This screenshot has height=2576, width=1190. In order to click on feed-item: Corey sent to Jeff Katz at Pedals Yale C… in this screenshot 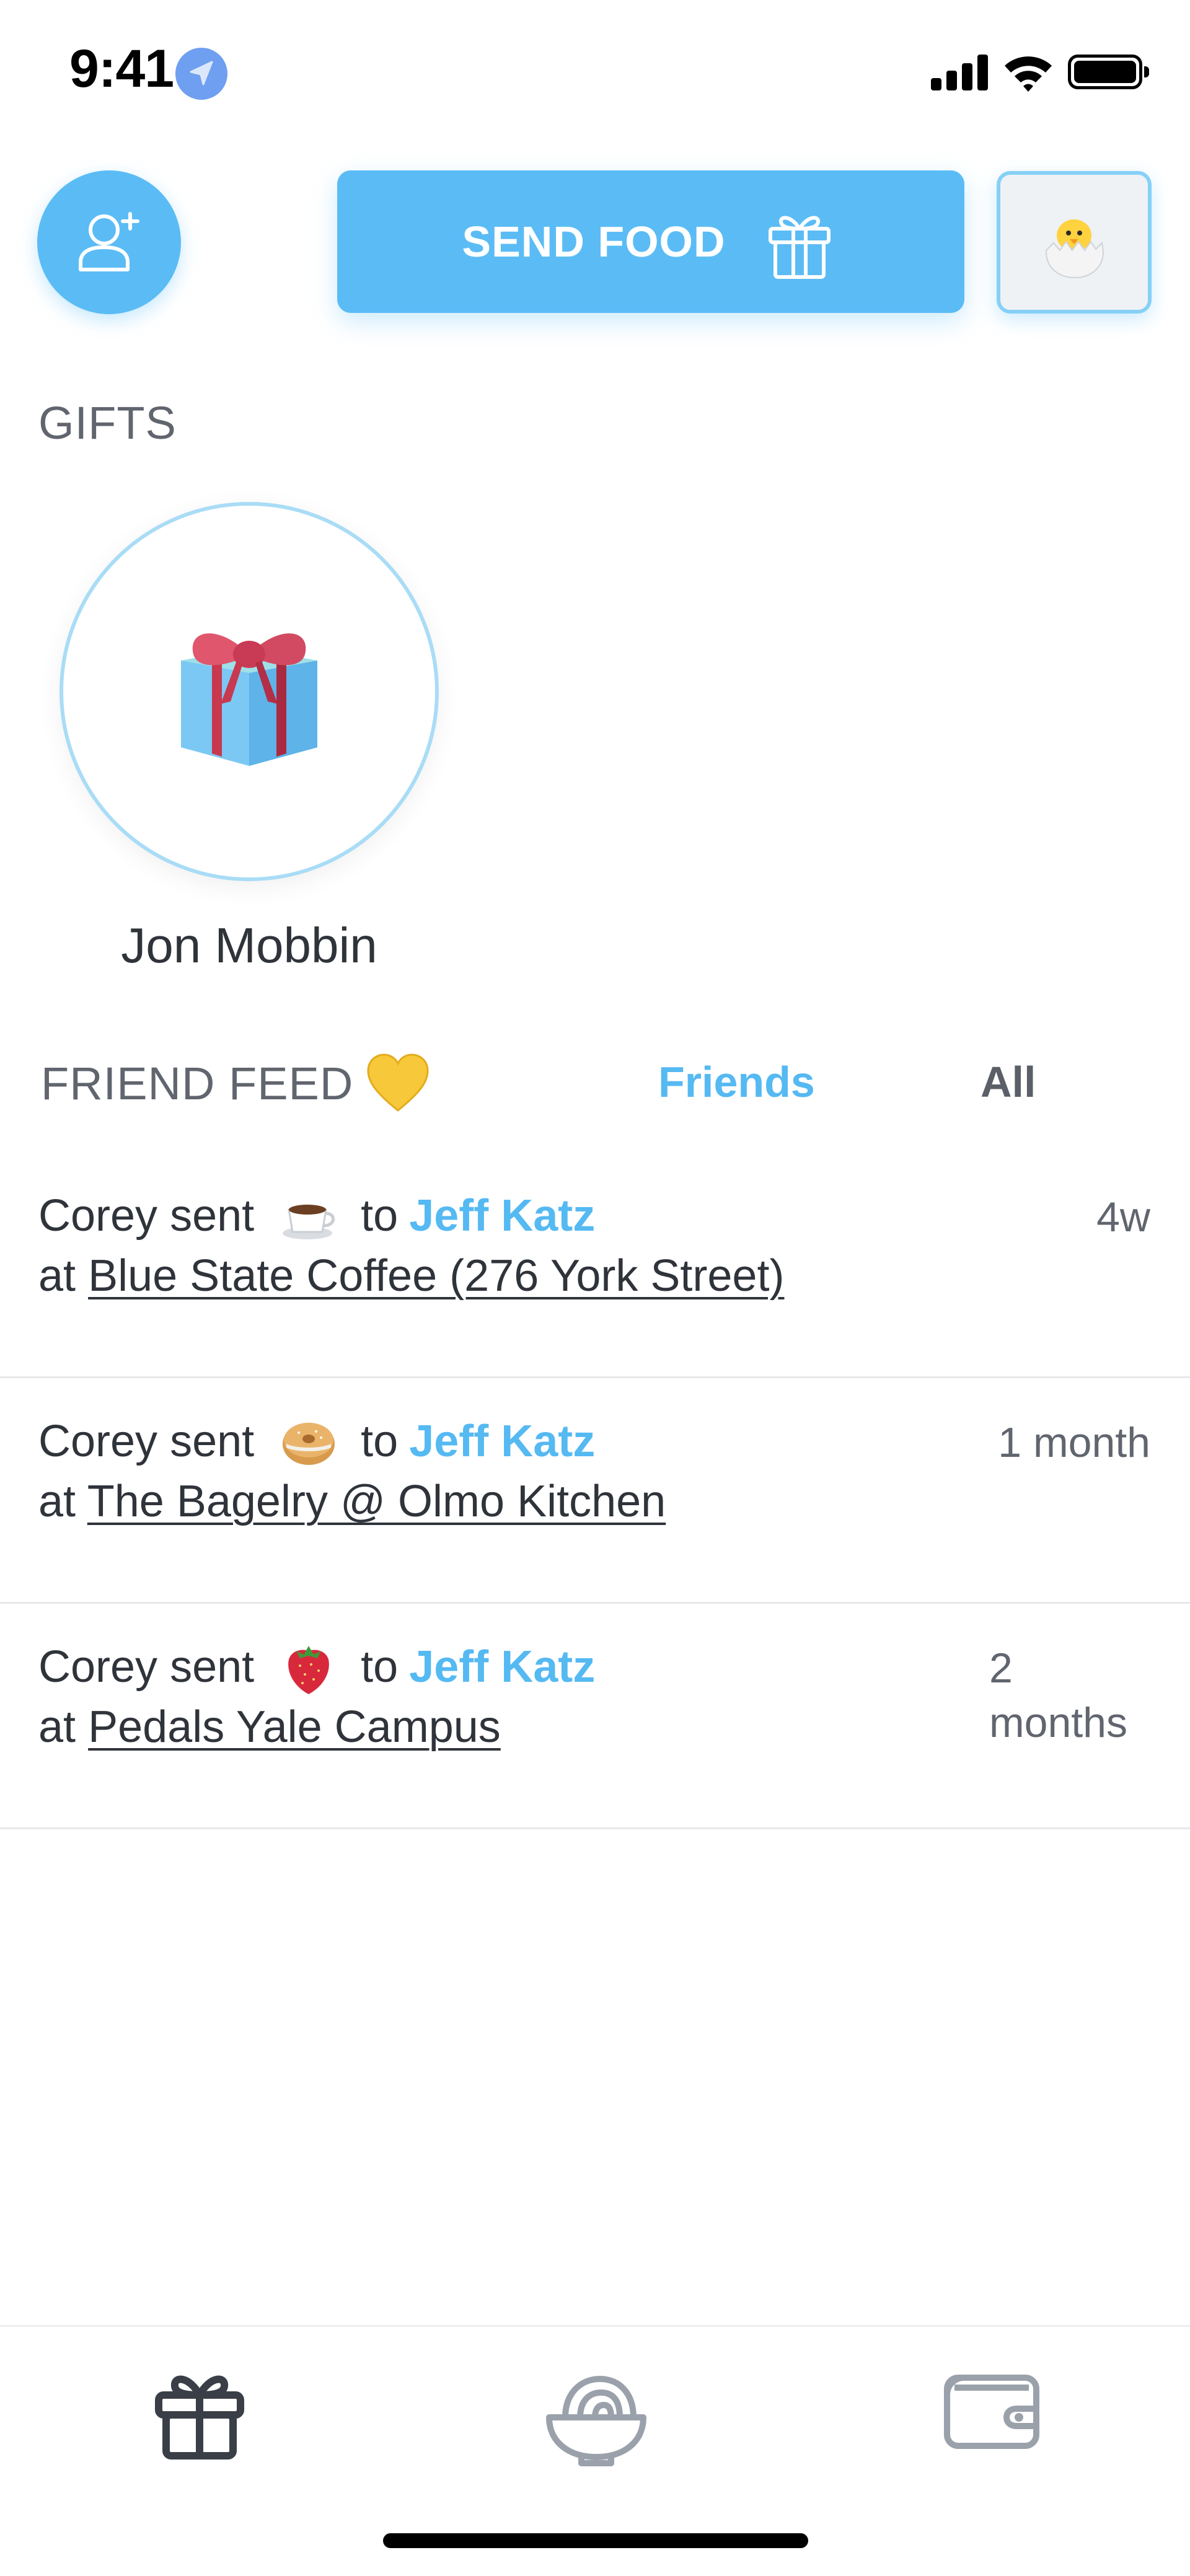, I will do `click(595, 1716)`.